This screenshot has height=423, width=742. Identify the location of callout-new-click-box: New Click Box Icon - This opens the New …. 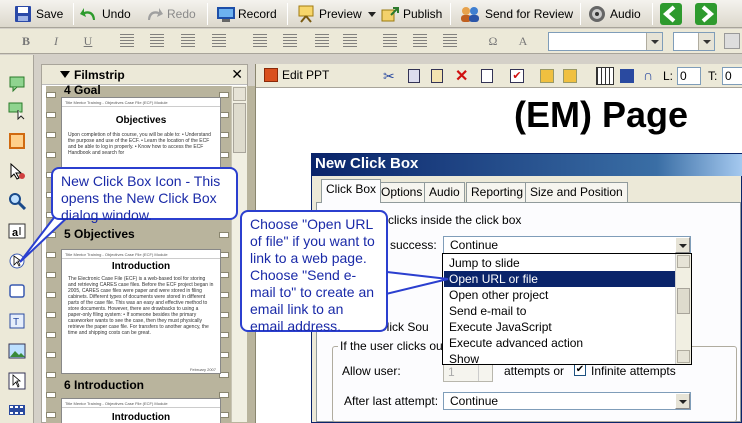
(144, 195).